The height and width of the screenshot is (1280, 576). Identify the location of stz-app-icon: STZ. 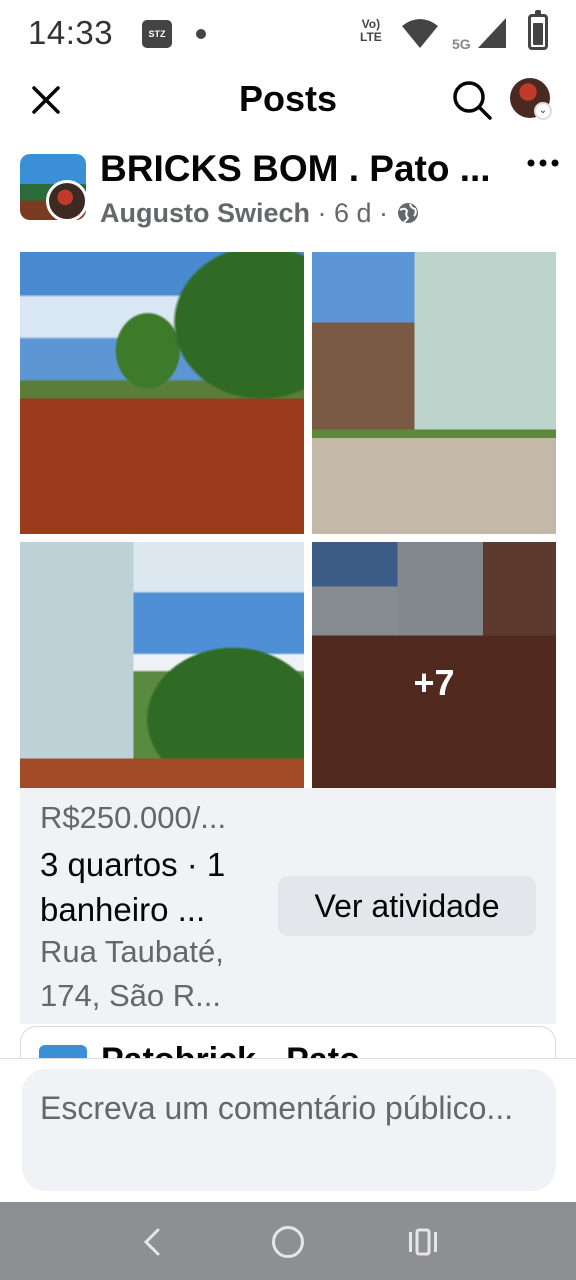
(157, 34).